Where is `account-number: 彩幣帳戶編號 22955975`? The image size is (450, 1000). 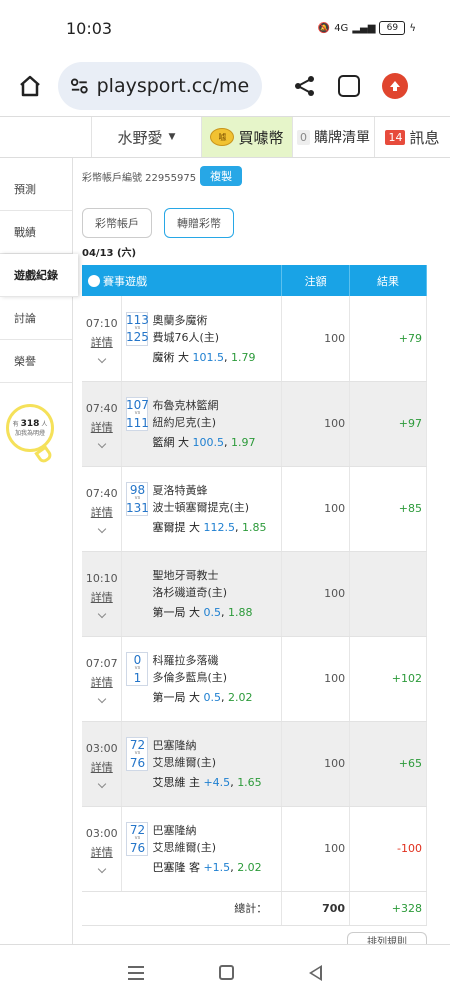
account-number: 彩幣帳戶編號 22955975 is located at coordinates (139, 178).